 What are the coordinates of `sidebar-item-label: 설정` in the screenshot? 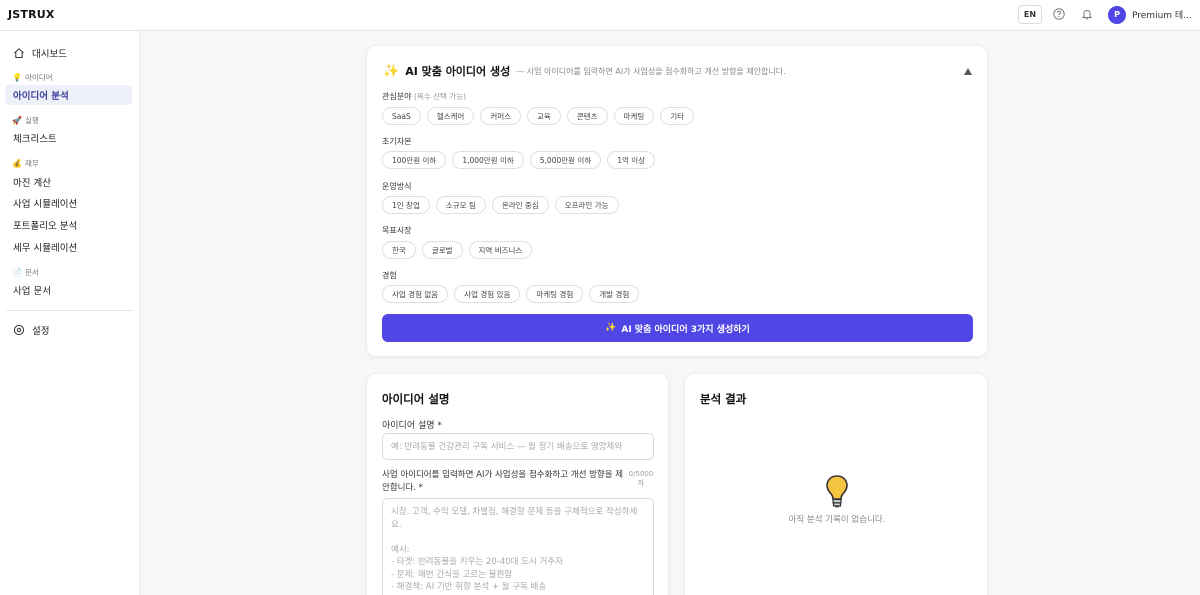 It's located at (41, 331).